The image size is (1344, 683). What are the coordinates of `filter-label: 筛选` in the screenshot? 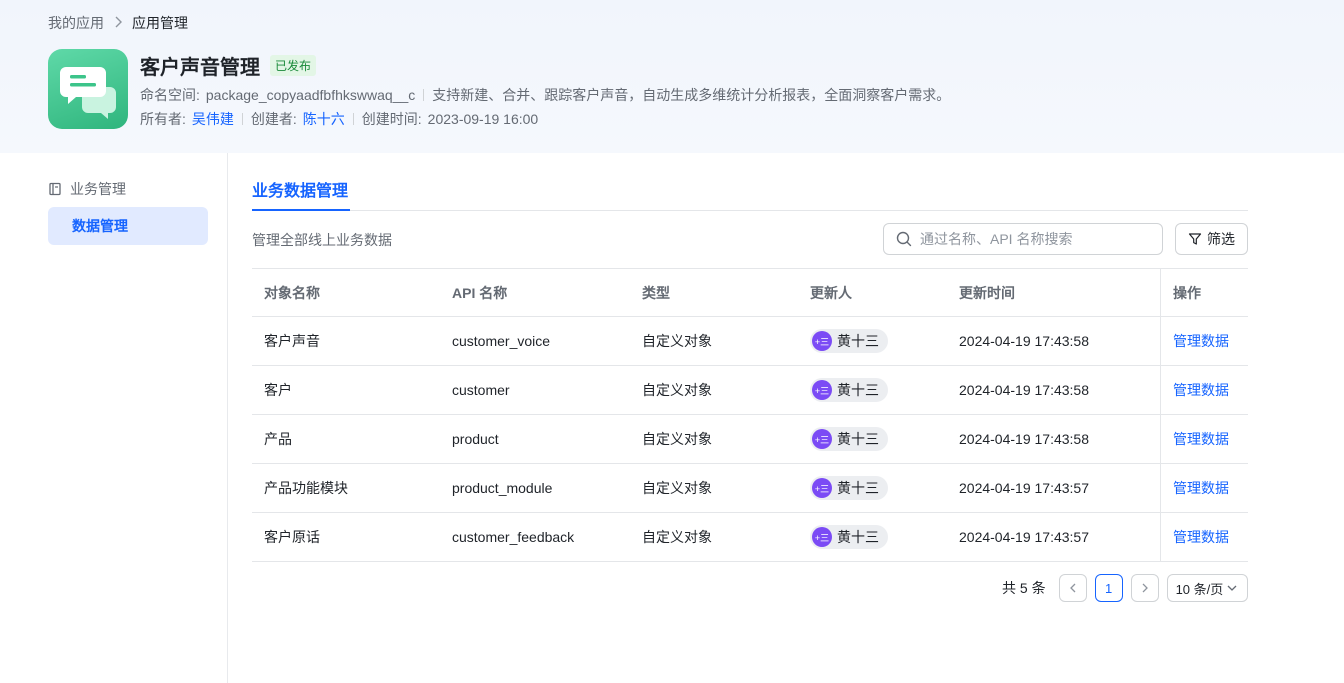 It's located at (1221, 239).